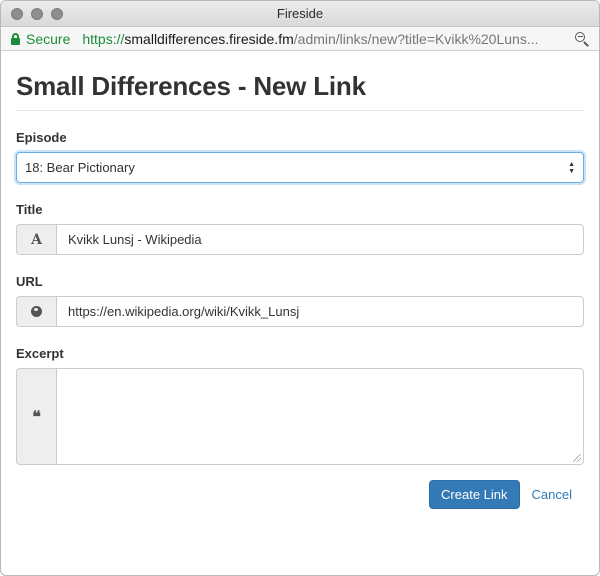  Describe the element at coordinates (36, 239) in the screenshot. I see `font-icon: A` at that location.